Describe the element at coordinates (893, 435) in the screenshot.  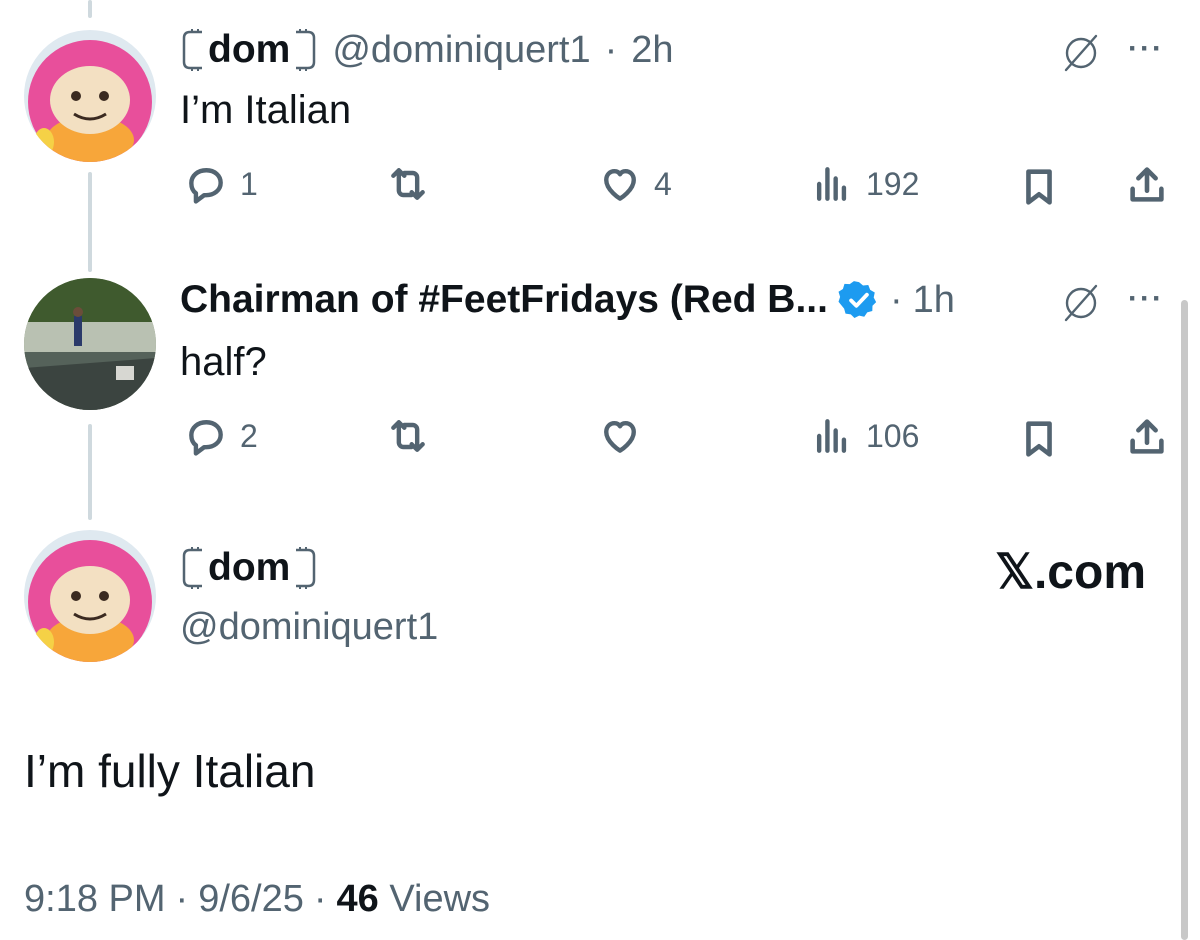
I see `views-count: 106` at that location.